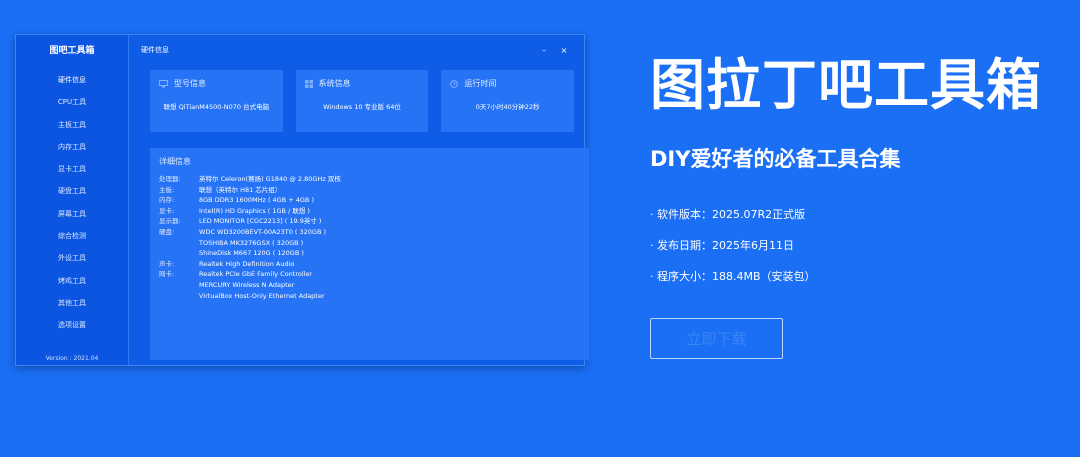 This screenshot has height=457, width=1080. I want to click on sidebar-item-hardware-info: 硬件信息, so click(72, 80).